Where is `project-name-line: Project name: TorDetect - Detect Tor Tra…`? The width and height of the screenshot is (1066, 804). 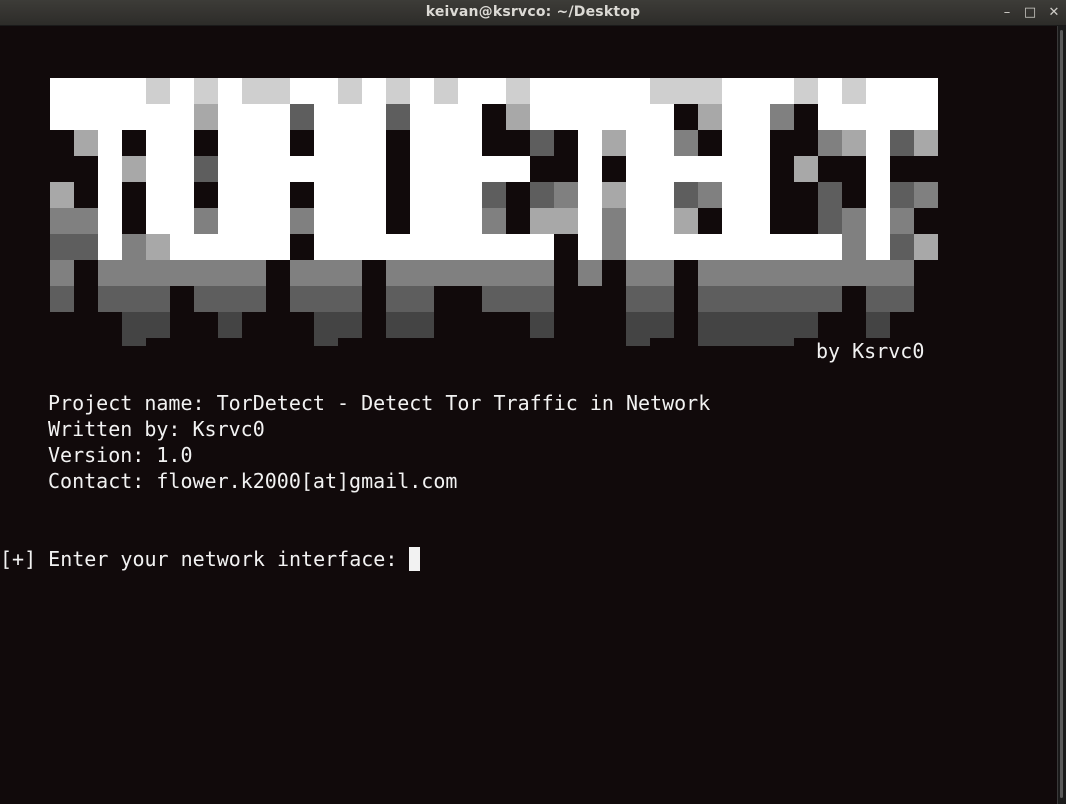 project-name-line: Project name: TorDetect - Detect Tor Tra… is located at coordinates (379, 403).